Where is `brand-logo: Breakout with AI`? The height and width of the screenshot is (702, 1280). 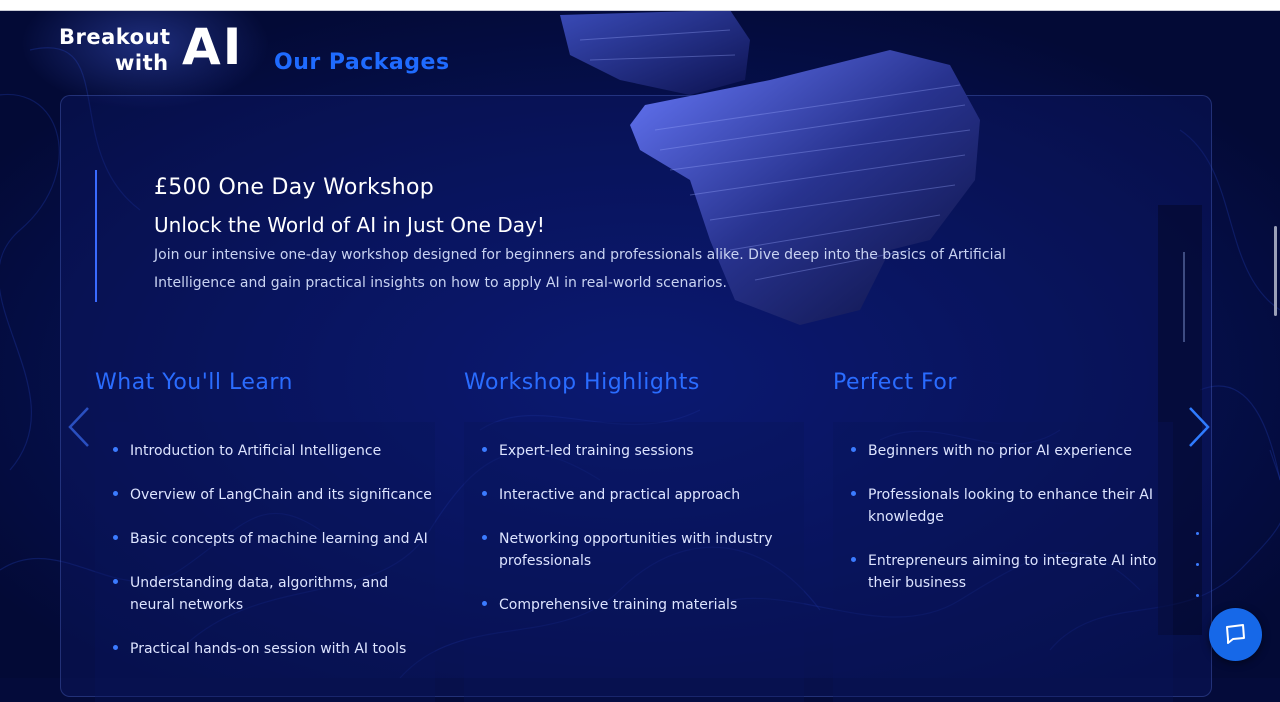 brand-logo: Breakout with AI is located at coordinates (158, 48).